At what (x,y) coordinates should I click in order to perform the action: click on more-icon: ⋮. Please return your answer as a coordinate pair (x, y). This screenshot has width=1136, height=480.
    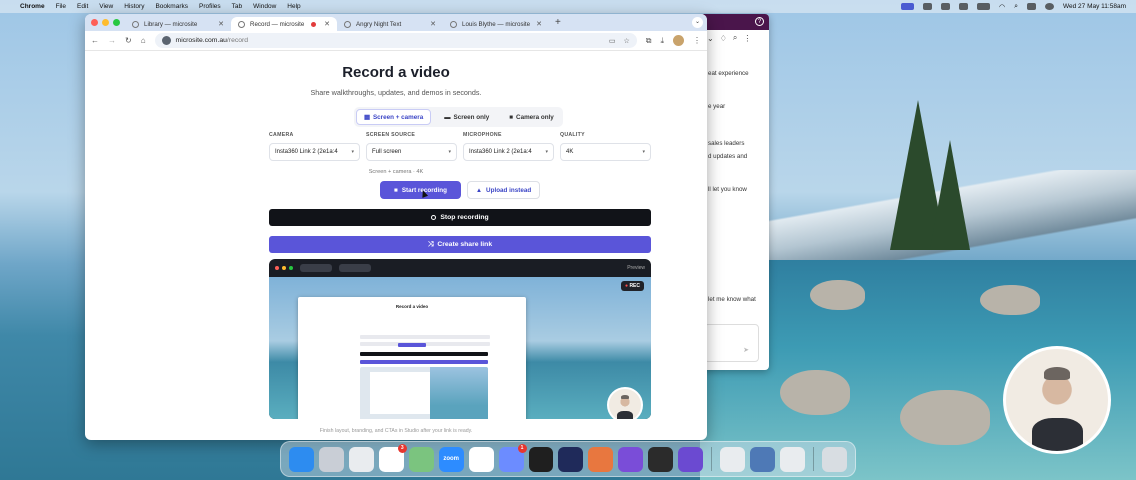
    Looking at the image, I should click on (747, 38).